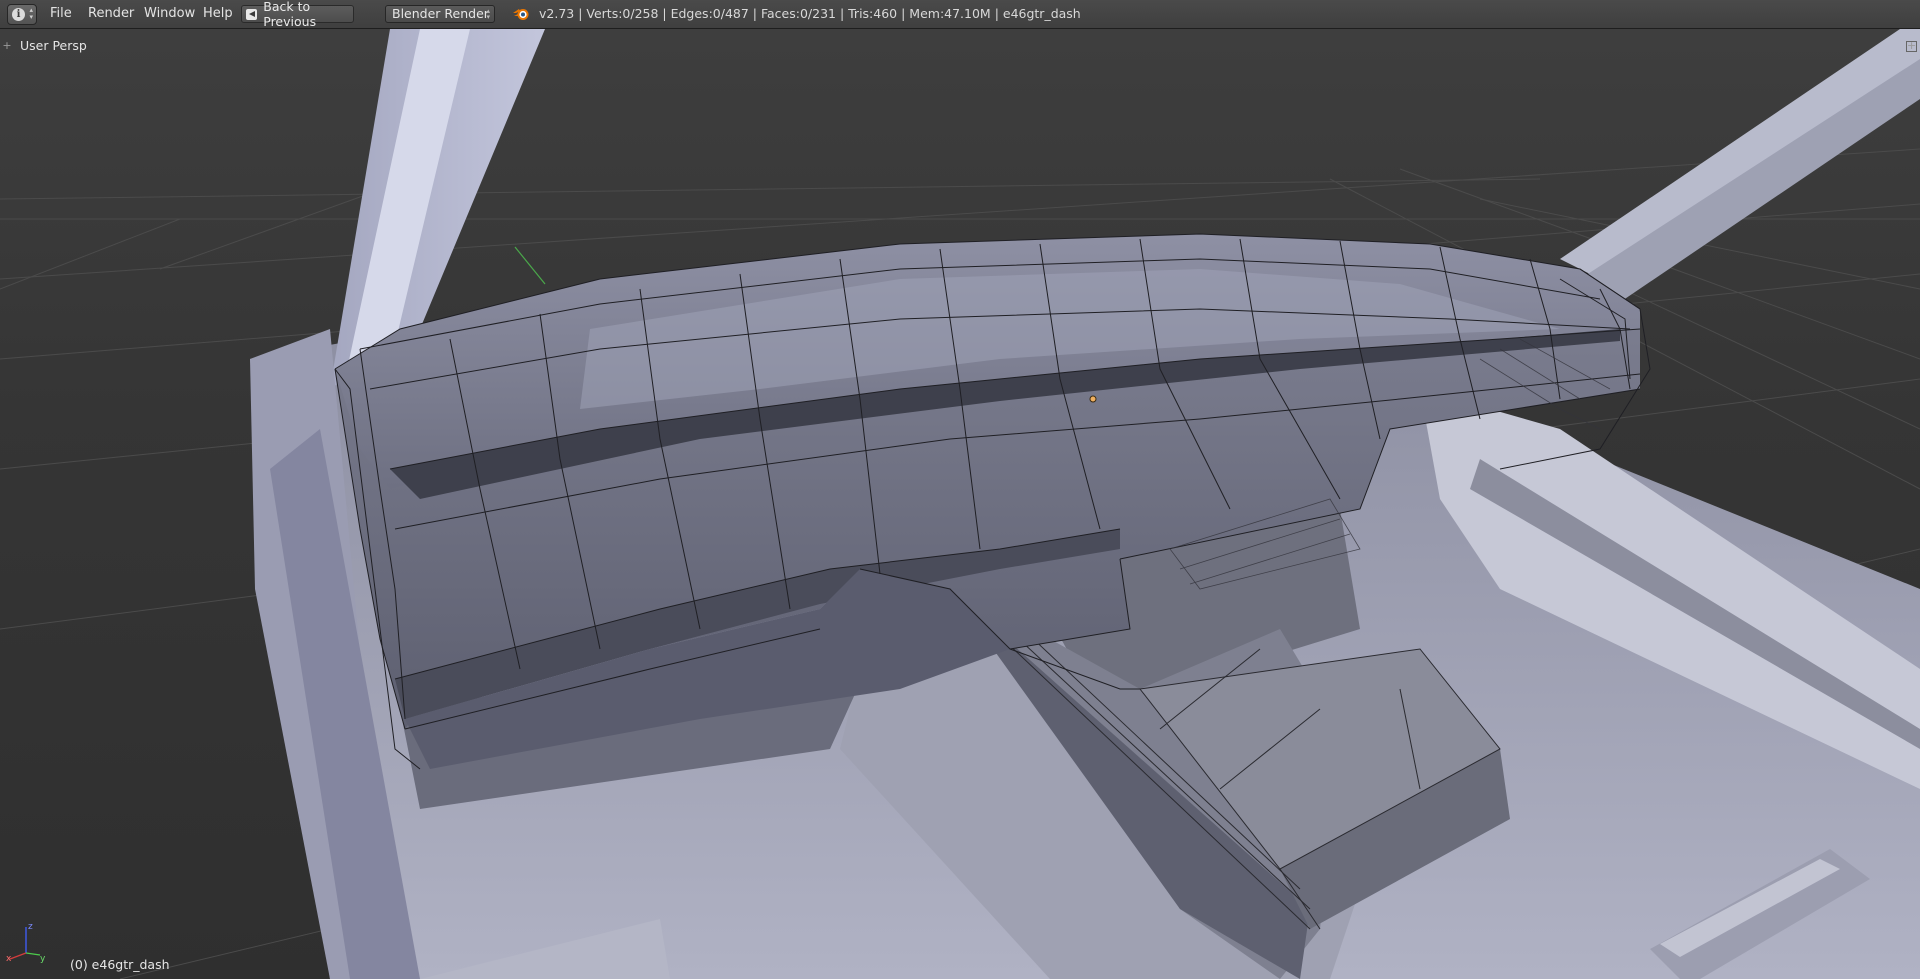 The image size is (1920, 979). What do you see at coordinates (1093, 399) in the screenshot?
I see `object-origin-dot` at bounding box center [1093, 399].